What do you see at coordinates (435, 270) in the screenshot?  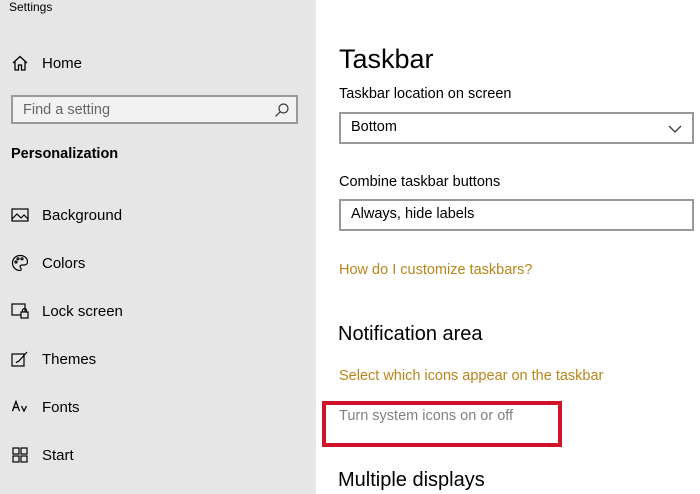 I see `customize-taskbars-link: How do I customize taskbars?` at bounding box center [435, 270].